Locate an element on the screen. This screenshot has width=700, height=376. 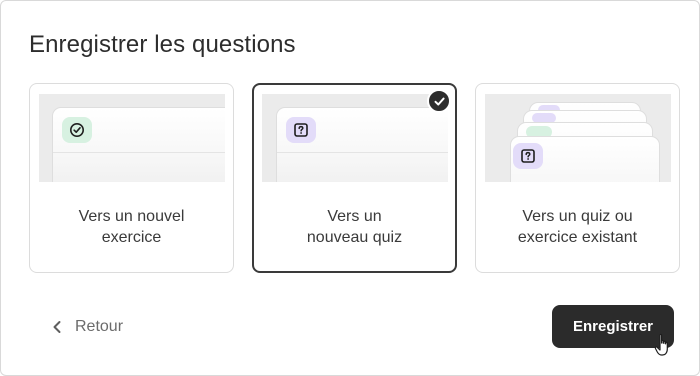
selected-check-icon is located at coordinates (439, 101).